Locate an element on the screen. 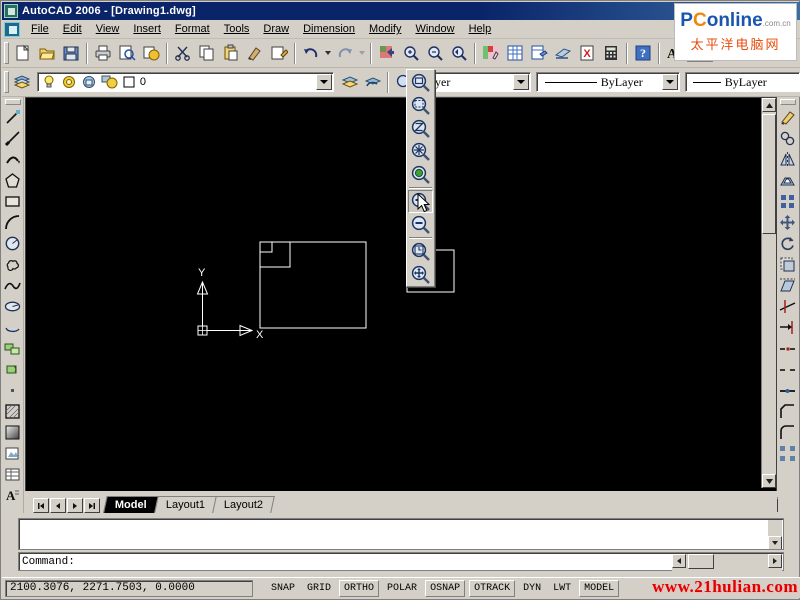 This screenshot has height=600, width=800. break-at-point-icon is located at coordinates (787, 348).